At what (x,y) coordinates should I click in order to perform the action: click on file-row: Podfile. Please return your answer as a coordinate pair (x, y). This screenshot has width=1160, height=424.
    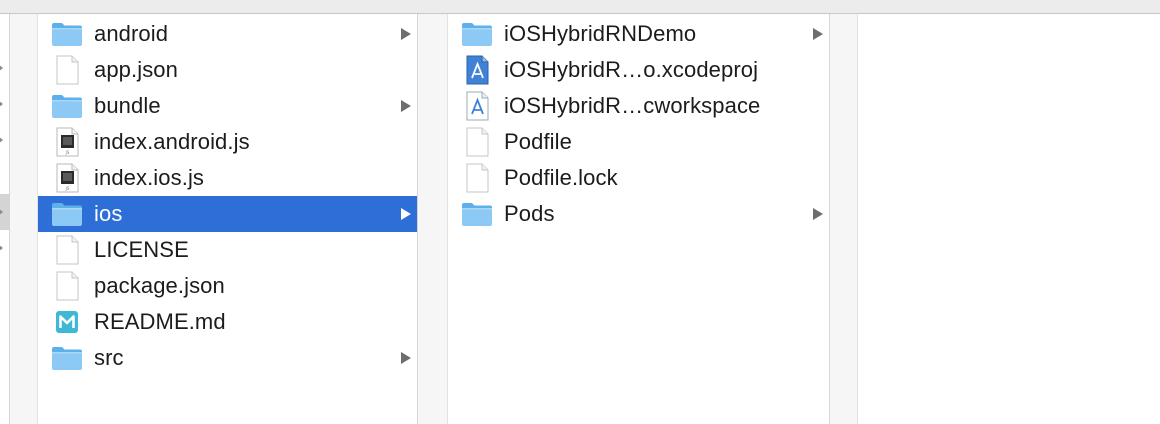
    Looking at the image, I should click on (638, 142).